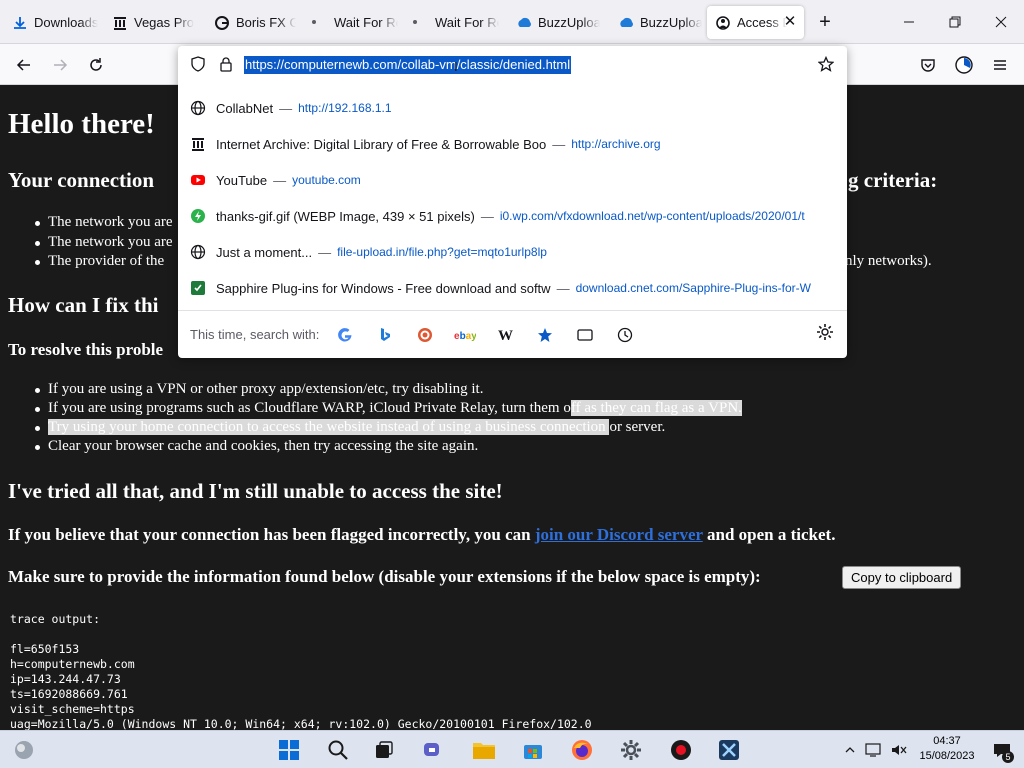 The height and width of the screenshot is (768, 1024). What do you see at coordinates (96, 65) in the screenshot?
I see `reload-icon` at bounding box center [96, 65].